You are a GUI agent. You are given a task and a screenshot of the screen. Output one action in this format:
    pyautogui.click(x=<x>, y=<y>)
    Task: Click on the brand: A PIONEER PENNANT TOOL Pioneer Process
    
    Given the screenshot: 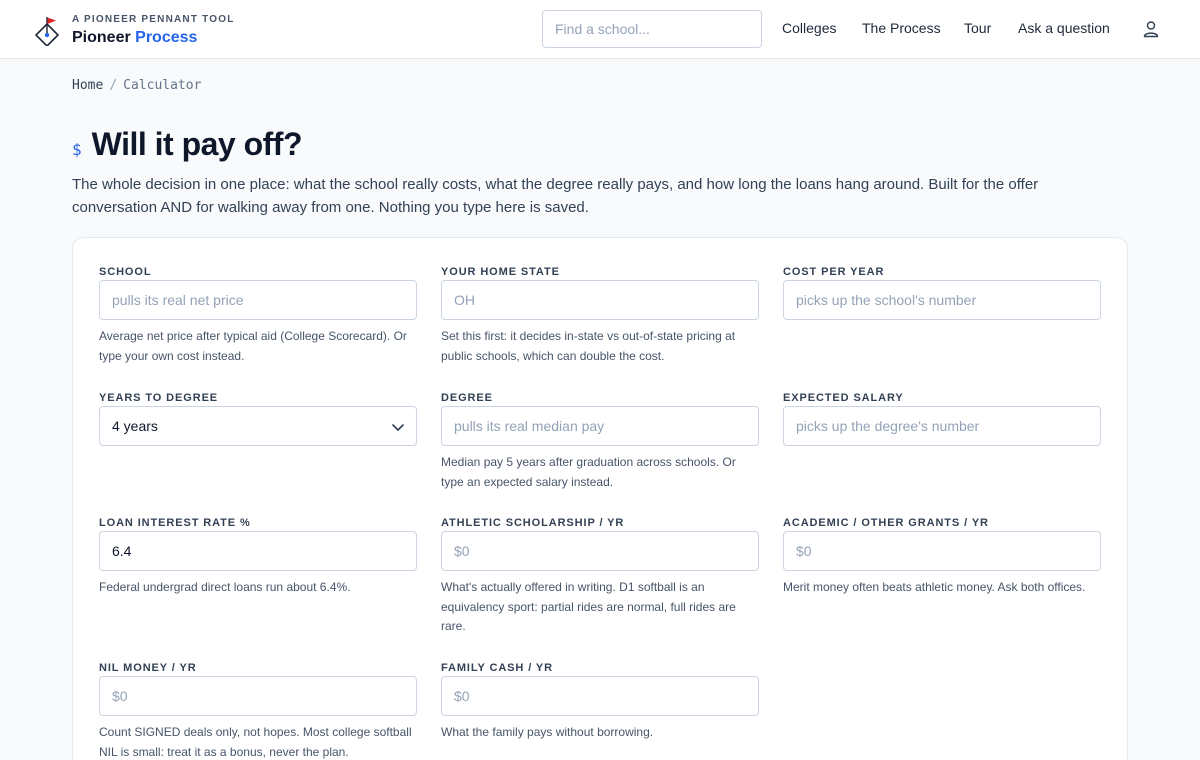 What is the action you would take?
    pyautogui.click(x=134, y=31)
    